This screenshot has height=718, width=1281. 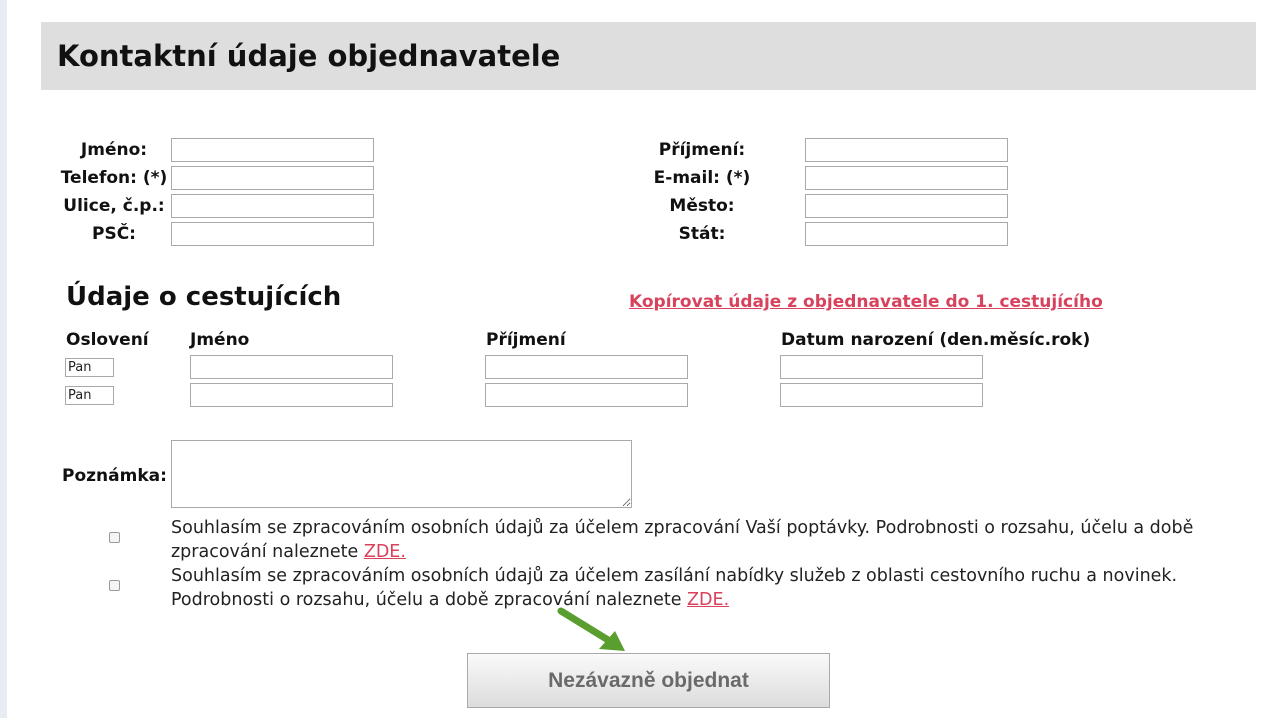 I want to click on traveler-2-birthdate-input, so click(x=881, y=395).